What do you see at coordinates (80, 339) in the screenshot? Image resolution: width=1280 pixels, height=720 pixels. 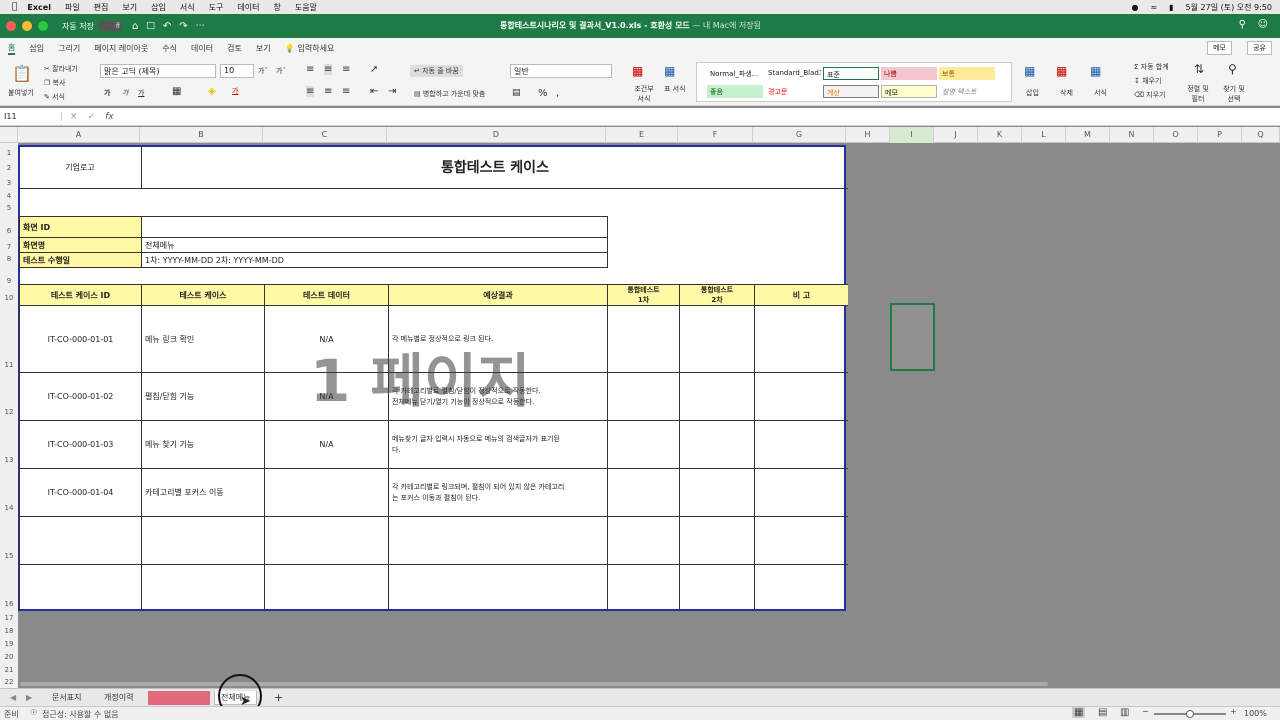 I see `case-id-cell: IT-CO-000-01-01` at bounding box center [80, 339].